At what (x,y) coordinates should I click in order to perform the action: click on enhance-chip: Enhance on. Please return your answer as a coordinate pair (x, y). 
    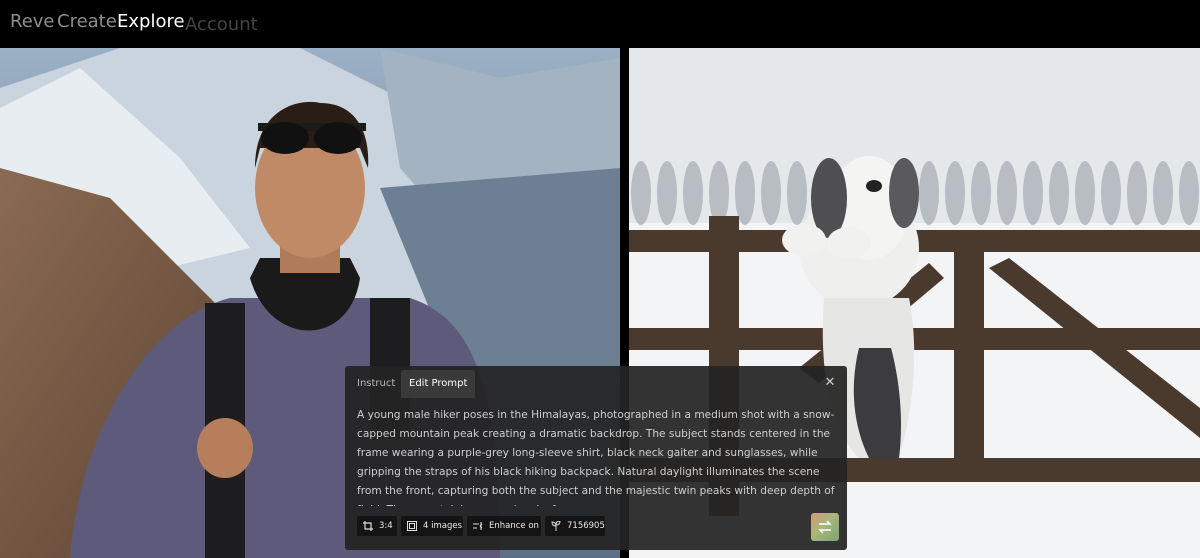
    Looking at the image, I should click on (504, 526).